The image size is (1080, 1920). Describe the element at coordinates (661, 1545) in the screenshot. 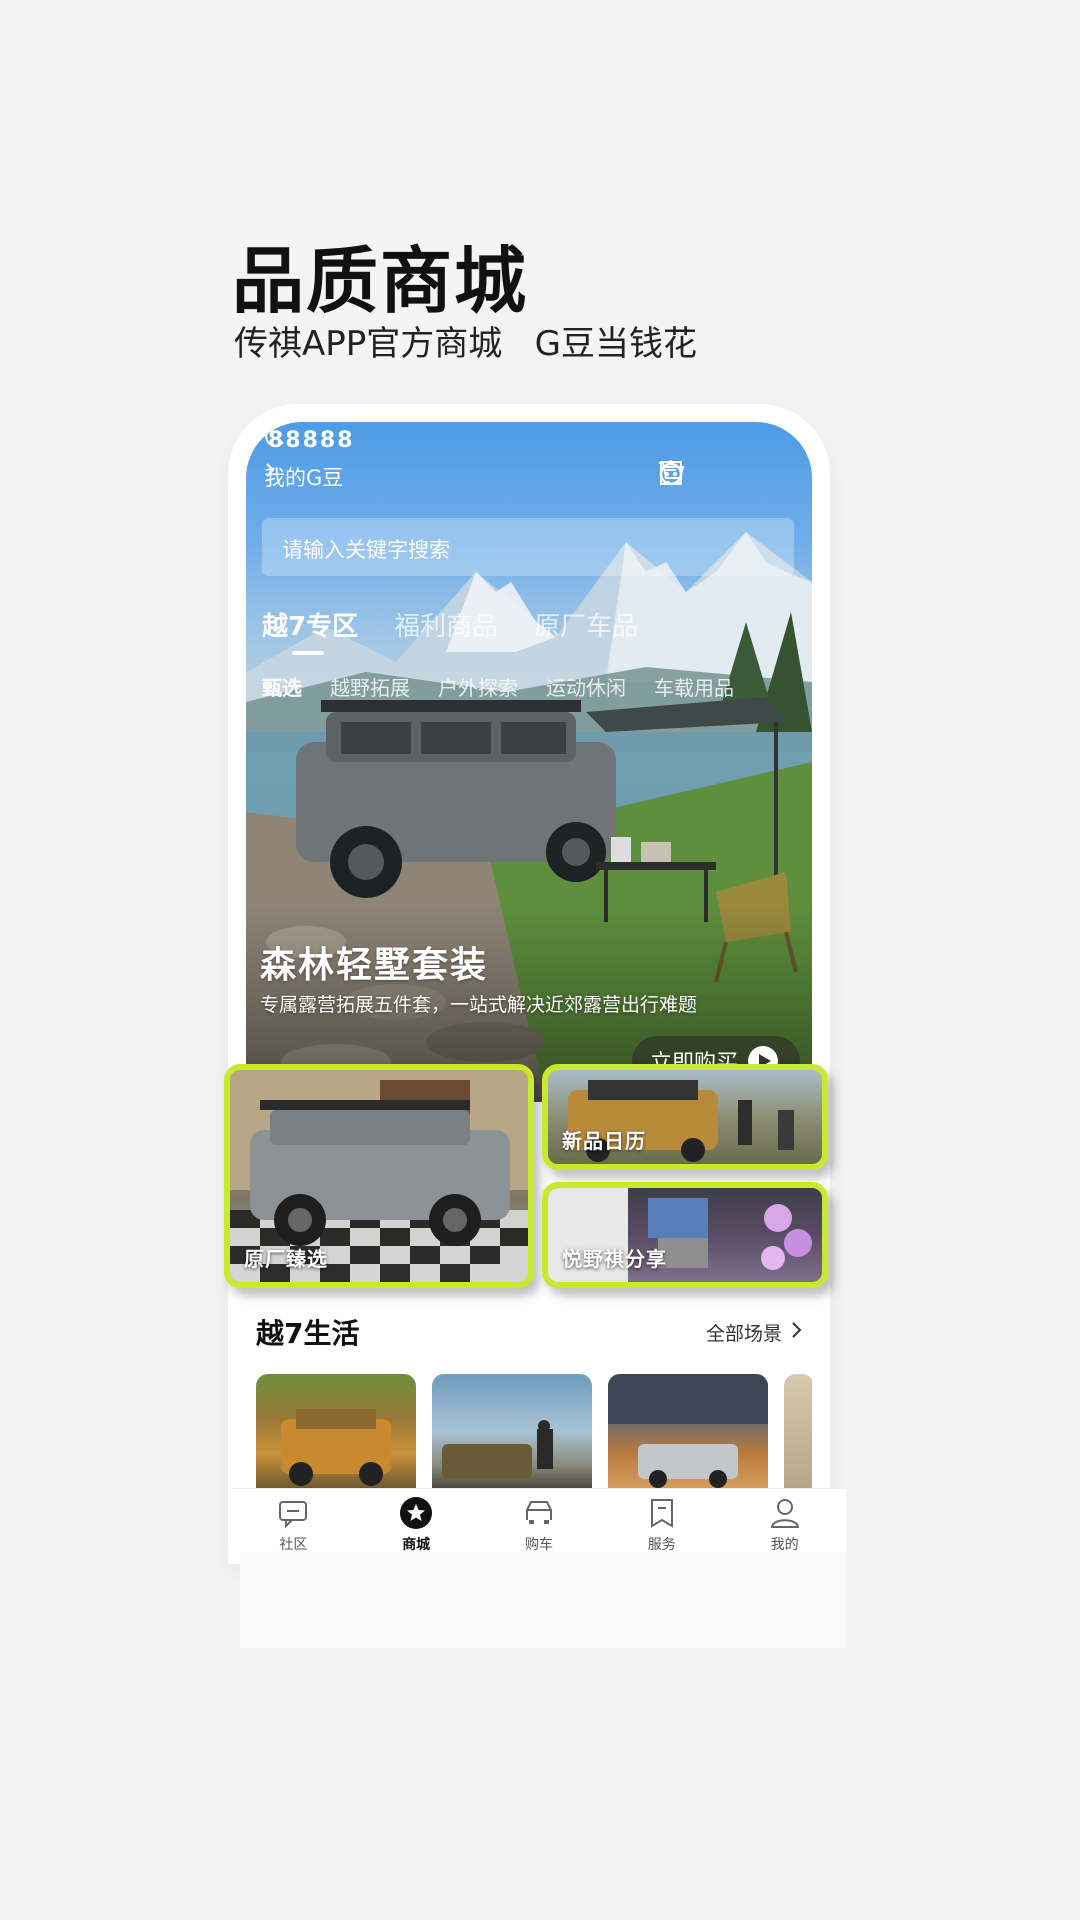

I see `nav-service-label: 服务` at that location.